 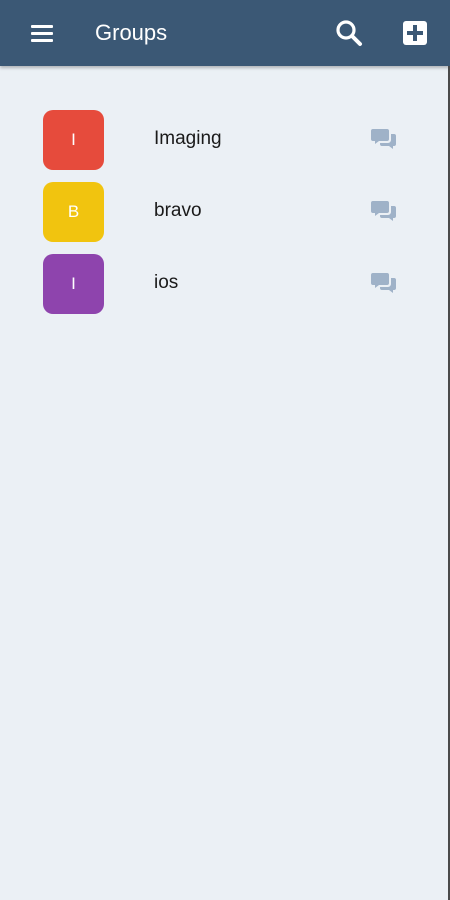 I want to click on group-avatar: B, so click(x=73, y=212).